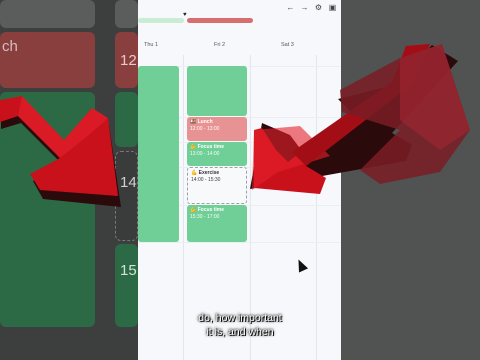 The height and width of the screenshot is (360, 480). Describe the element at coordinates (240, 318) in the screenshot. I see `caption-line-1: do, how important` at that location.